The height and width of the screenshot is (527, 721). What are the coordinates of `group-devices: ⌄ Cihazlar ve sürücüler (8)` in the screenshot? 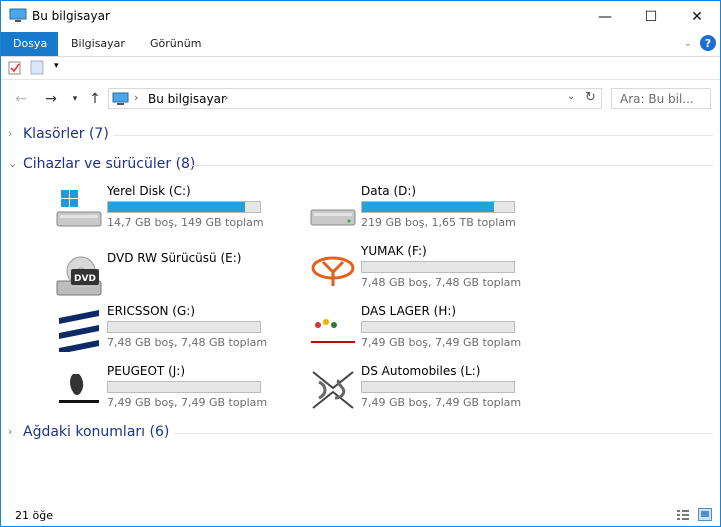 It's located at (360, 165).